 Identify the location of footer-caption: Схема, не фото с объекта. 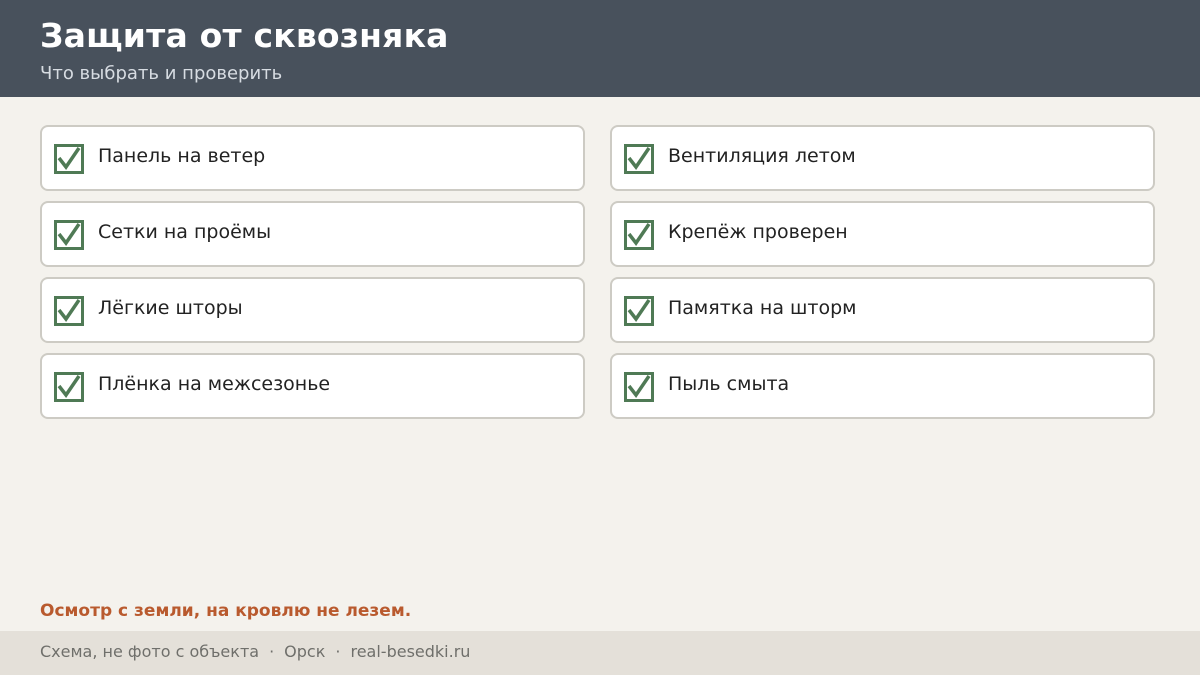
(150, 651).